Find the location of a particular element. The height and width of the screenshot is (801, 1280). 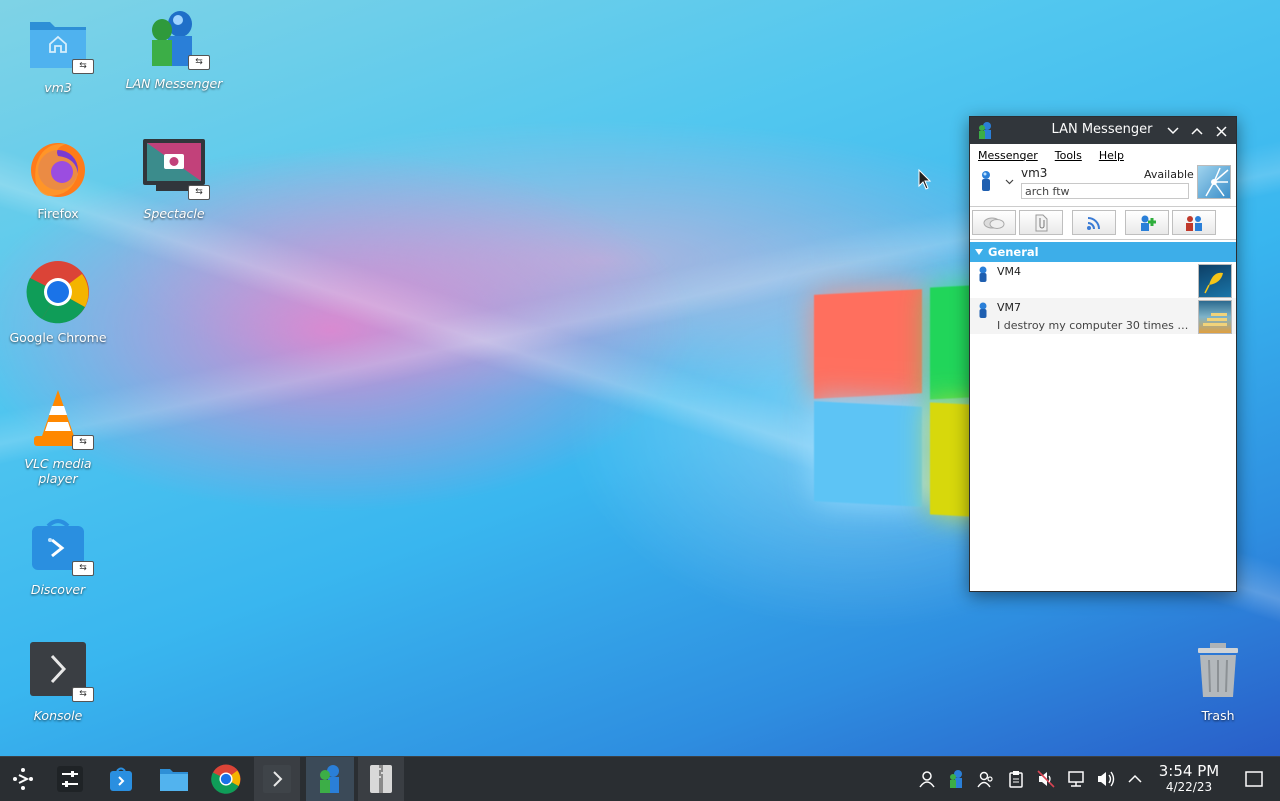

menu-help: Help is located at coordinates (1111, 155).